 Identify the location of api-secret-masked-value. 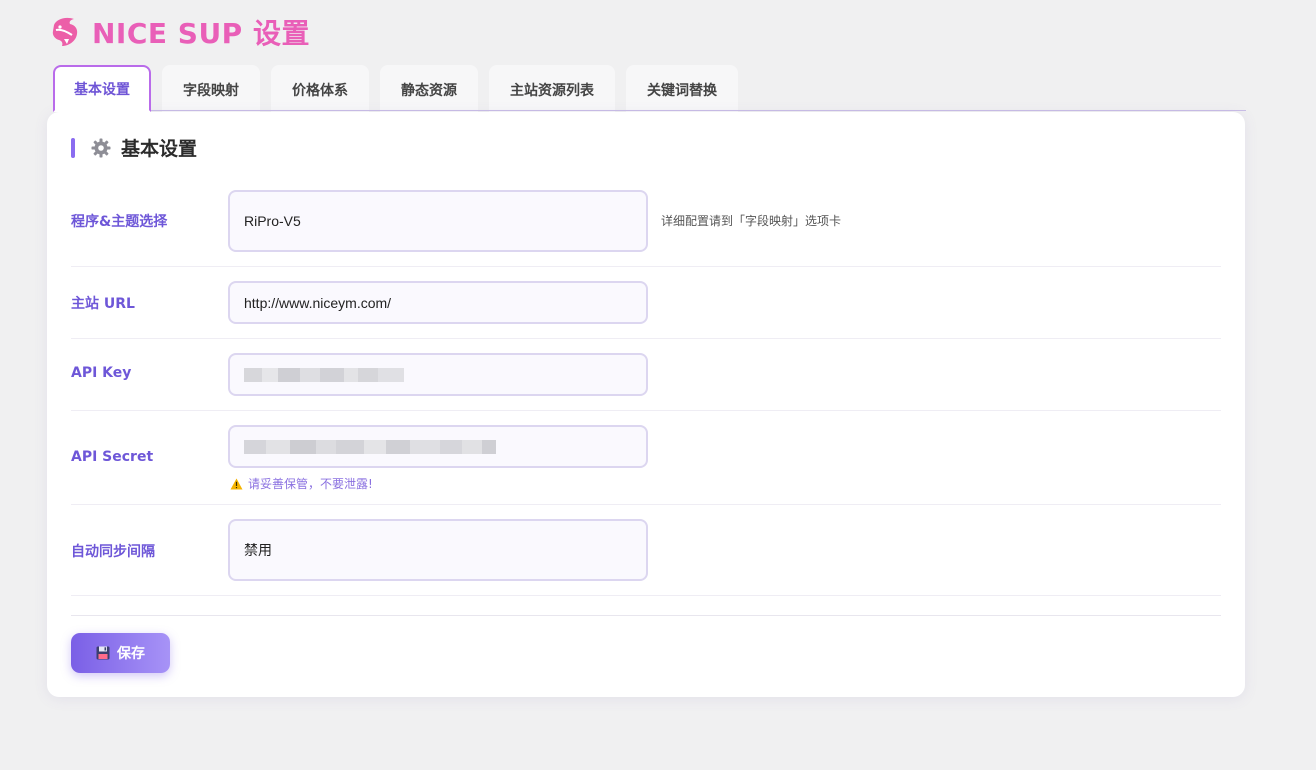
(370, 446).